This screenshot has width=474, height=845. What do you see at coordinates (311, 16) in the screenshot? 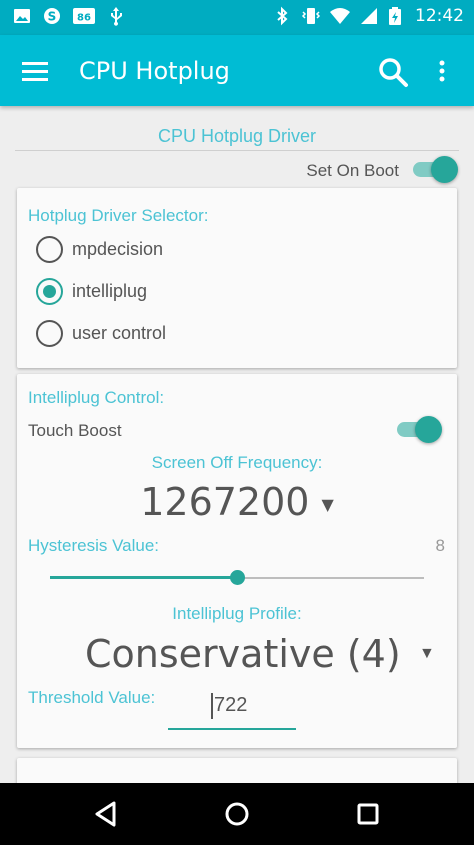
I see `vibrate-icon` at bounding box center [311, 16].